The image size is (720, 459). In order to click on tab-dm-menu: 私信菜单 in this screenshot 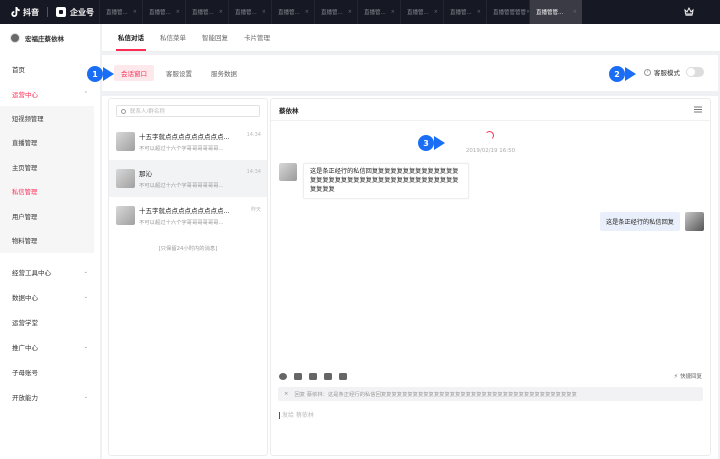, I will do `click(173, 37)`.